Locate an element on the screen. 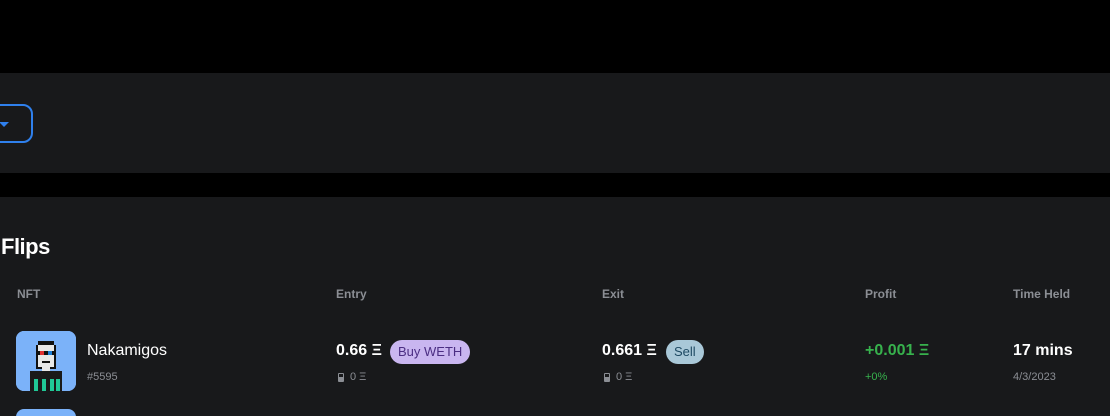 The width and height of the screenshot is (1110, 416). entry-gas-value: 0 Ξ is located at coordinates (358, 377).